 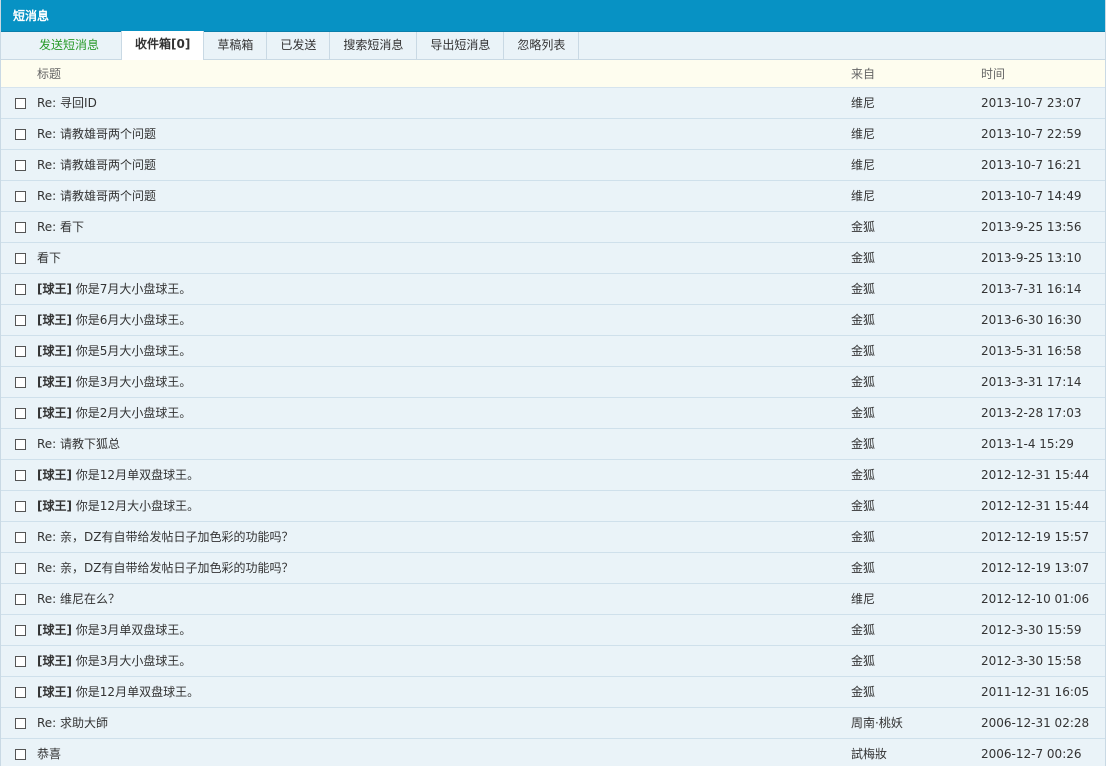 I want to click on table-row: Re: 求助大師 周南·桃妖 2006-12-31 02:28, so click(x=553, y=723).